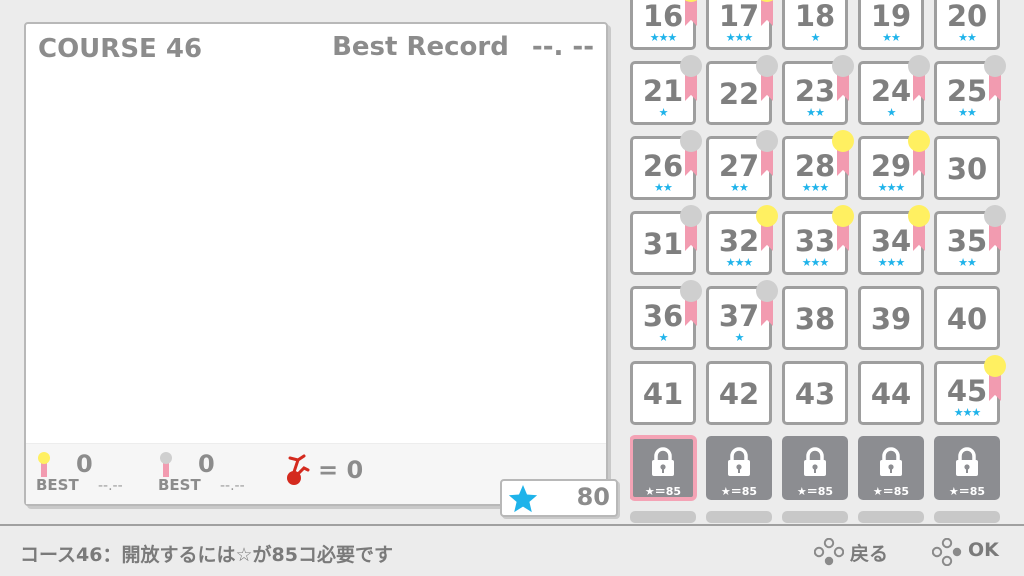  What do you see at coordinates (512, 550) in the screenshot?
I see `bottom-bar: コース46：開放するには☆が85コ必要です 戻る OK` at bounding box center [512, 550].